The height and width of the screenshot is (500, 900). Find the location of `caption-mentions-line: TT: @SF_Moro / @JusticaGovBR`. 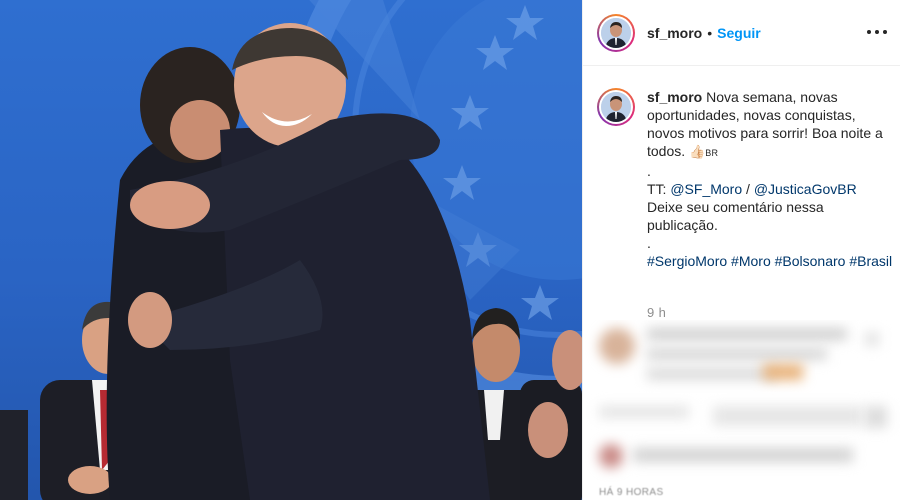

caption-mentions-line: TT: @SF_Moro / @JusticaGovBR is located at coordinates (770, 189).